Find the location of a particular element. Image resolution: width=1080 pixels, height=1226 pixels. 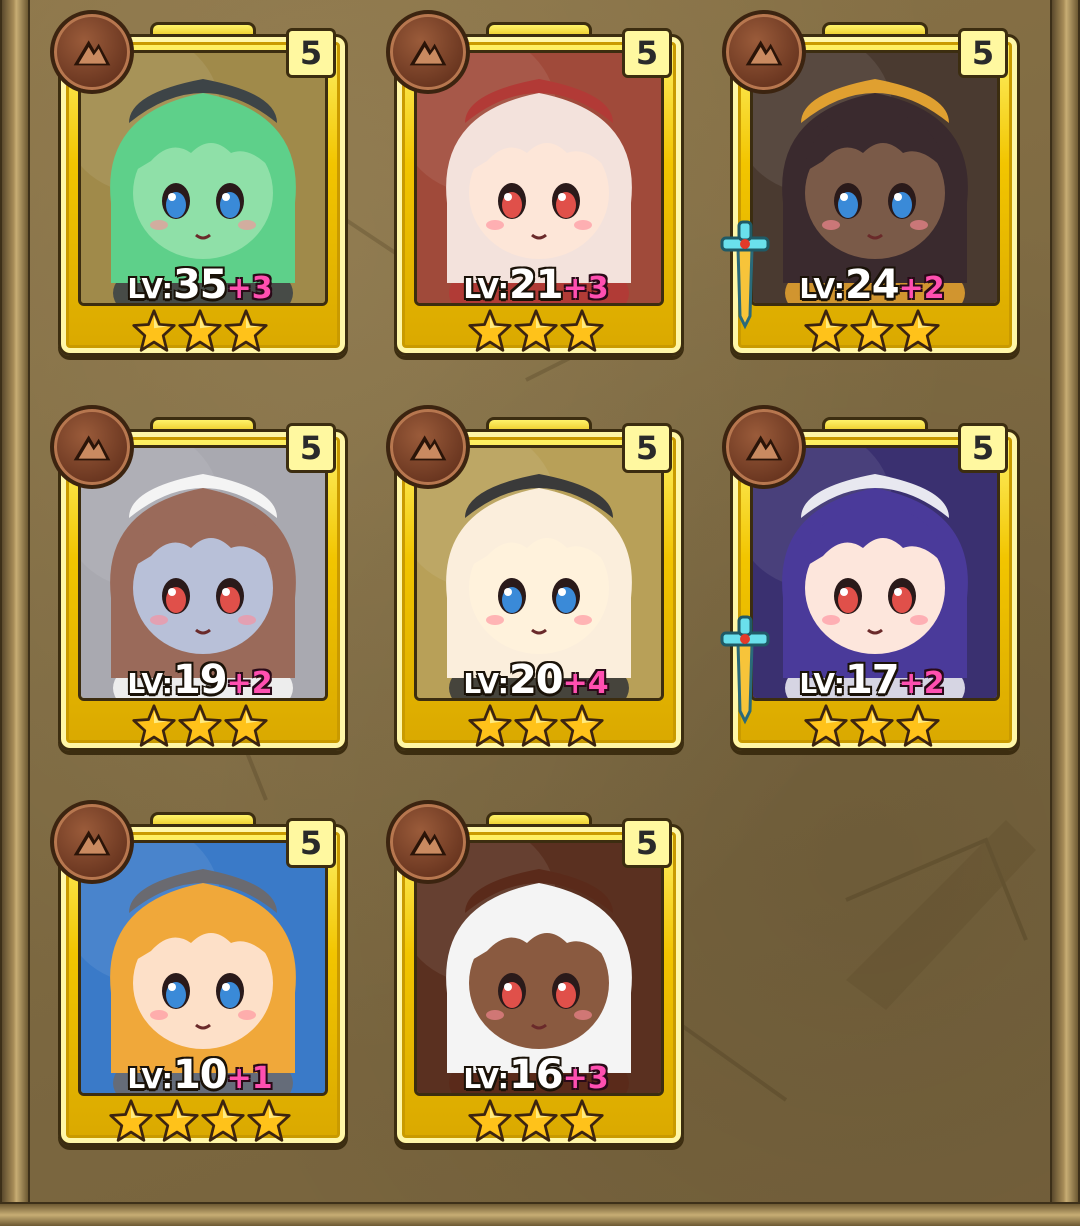

level-value: 21 is located at coordinates (536, 285).